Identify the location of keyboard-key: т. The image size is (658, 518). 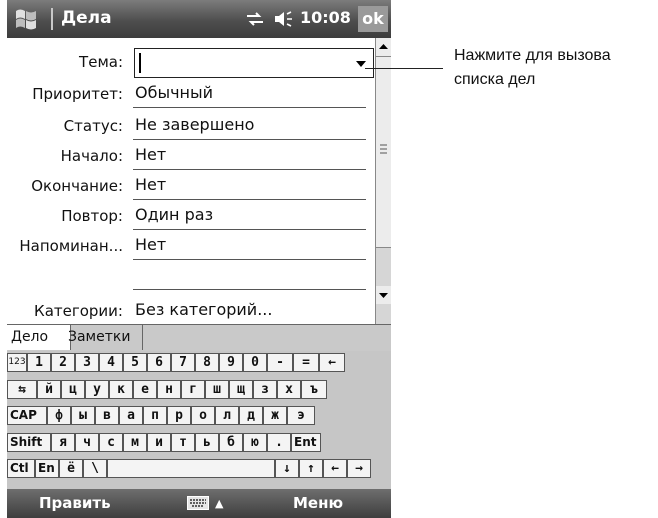
(183, 442).